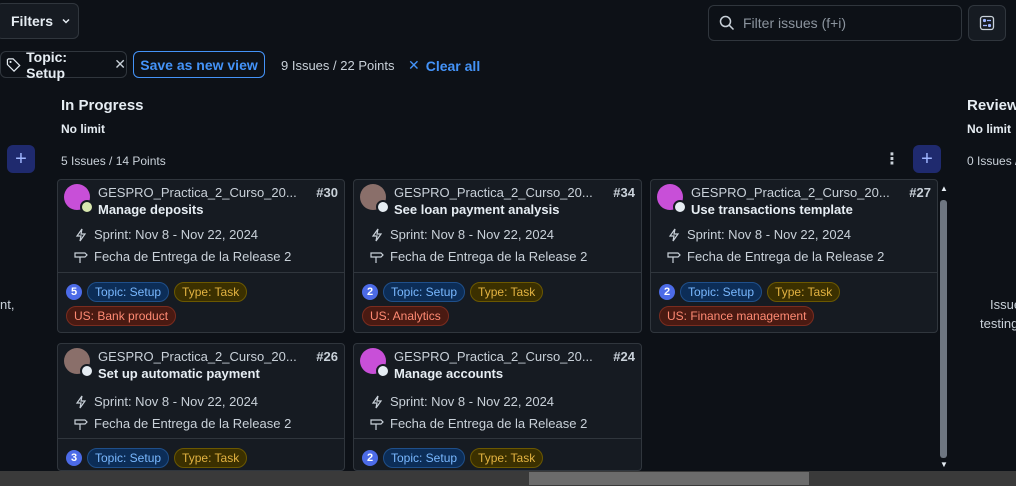 This screenshot has width=1016, height=486. Describe the element at coordinates (66, 21) in the screenshot. I see `chevron-down-icon` at that location.